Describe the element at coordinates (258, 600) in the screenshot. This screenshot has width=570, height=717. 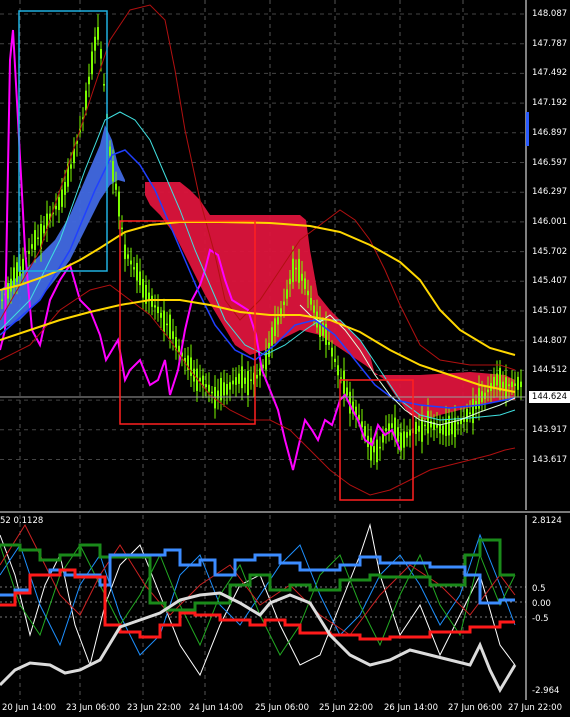
I see `thin-green-line` at that location.